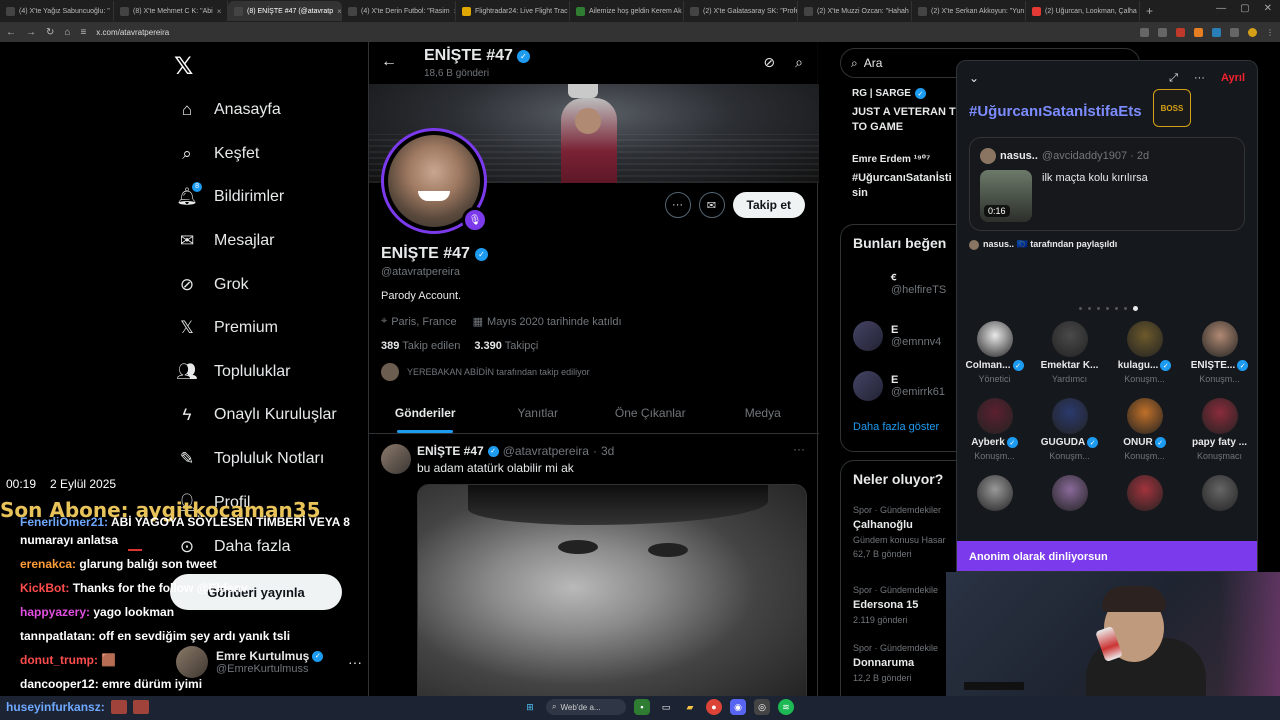 This screenshot has height=720, width=1280. I want to click on url-field: x.com/atavratpereira, so click(132, 32).